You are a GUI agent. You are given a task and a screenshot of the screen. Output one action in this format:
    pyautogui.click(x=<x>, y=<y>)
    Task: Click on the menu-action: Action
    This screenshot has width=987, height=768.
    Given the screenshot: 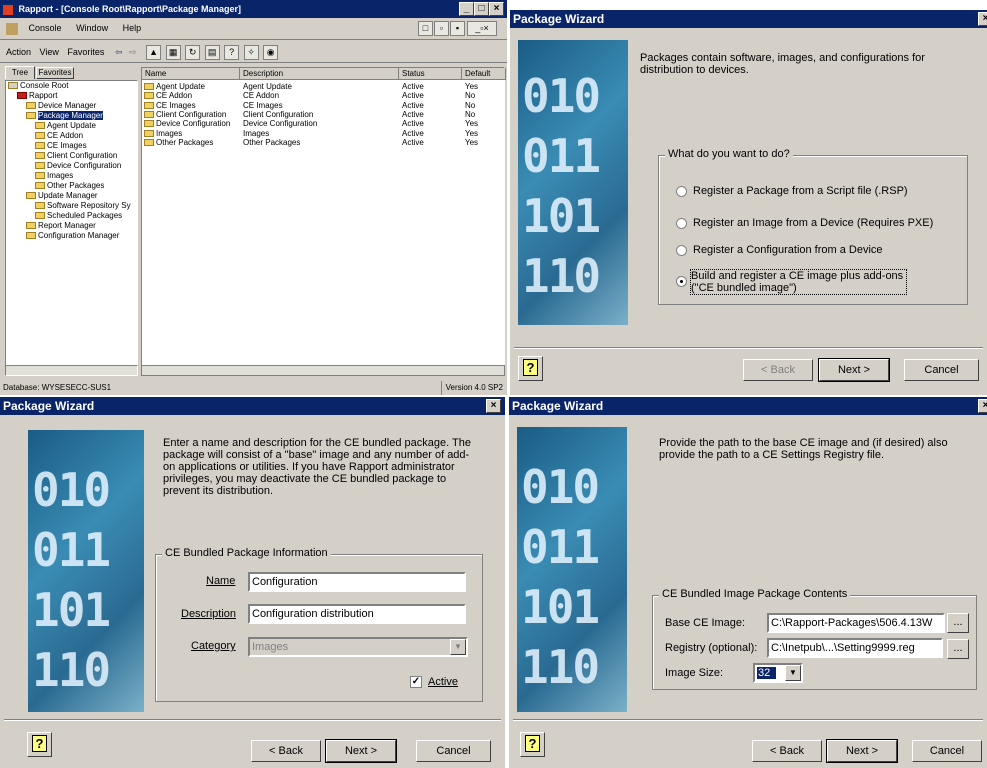 What is the action you would take?
    pyautogui.click(x=18, y=52)
    